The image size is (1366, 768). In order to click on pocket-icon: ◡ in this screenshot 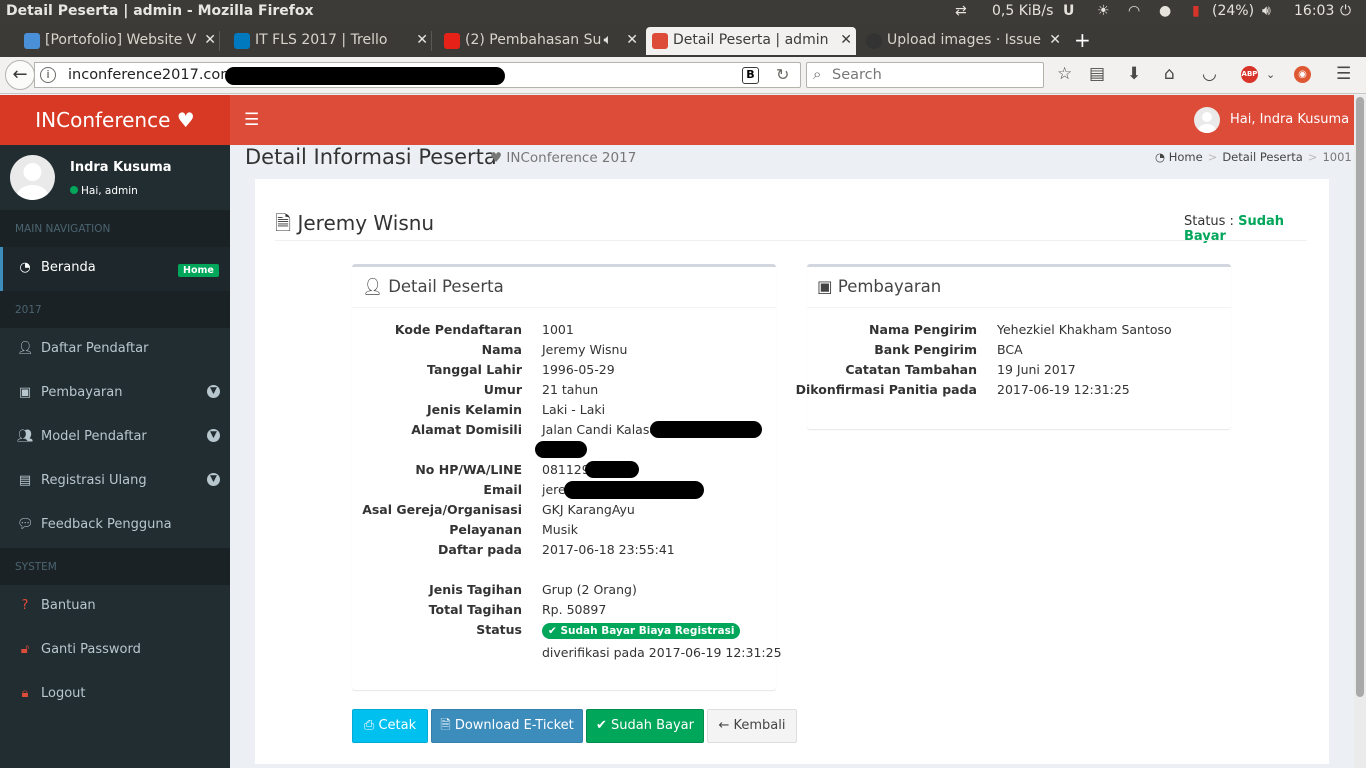, I will do `click(1209, 74)`.